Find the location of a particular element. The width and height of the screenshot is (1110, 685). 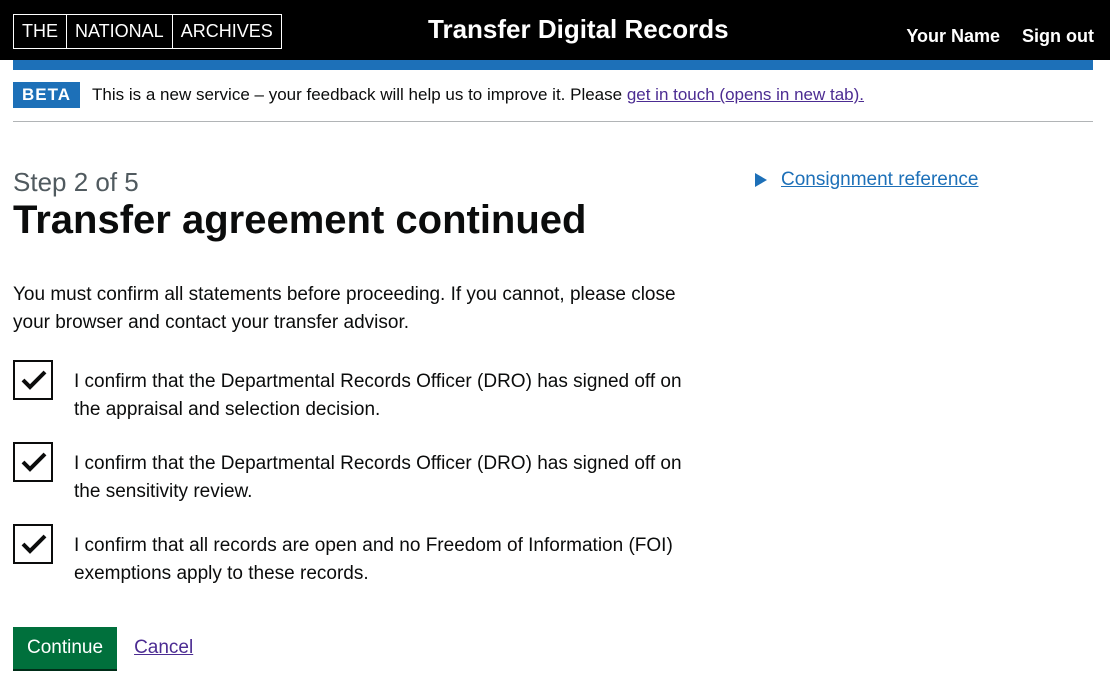

user-name-link: Your Name is located at coordinates (953, 36).